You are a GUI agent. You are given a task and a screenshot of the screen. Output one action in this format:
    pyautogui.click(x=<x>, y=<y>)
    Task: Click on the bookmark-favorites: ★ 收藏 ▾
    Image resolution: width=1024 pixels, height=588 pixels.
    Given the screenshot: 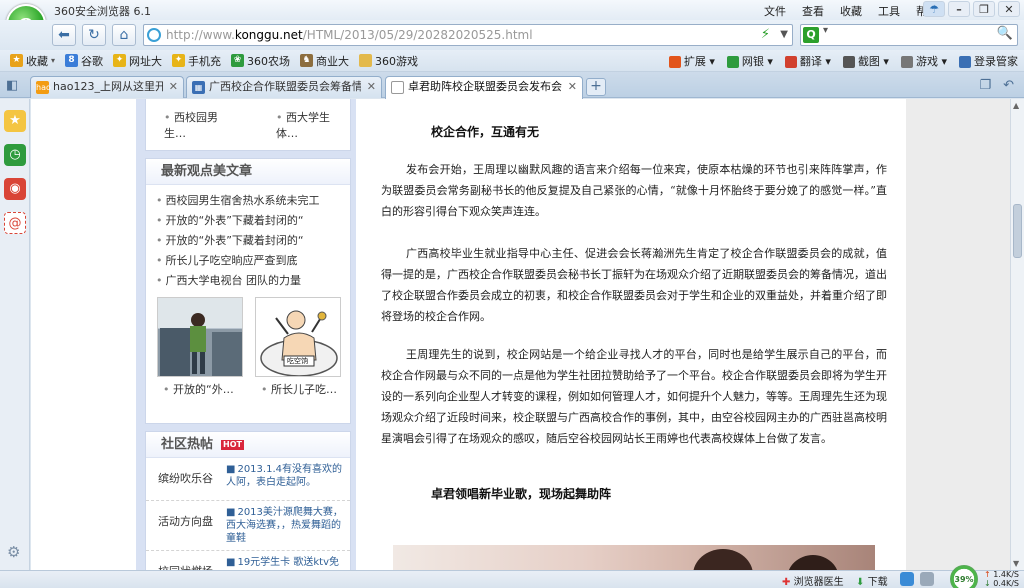 What is the action you would take?
    pyautogui.click(x=32, y=61)
    